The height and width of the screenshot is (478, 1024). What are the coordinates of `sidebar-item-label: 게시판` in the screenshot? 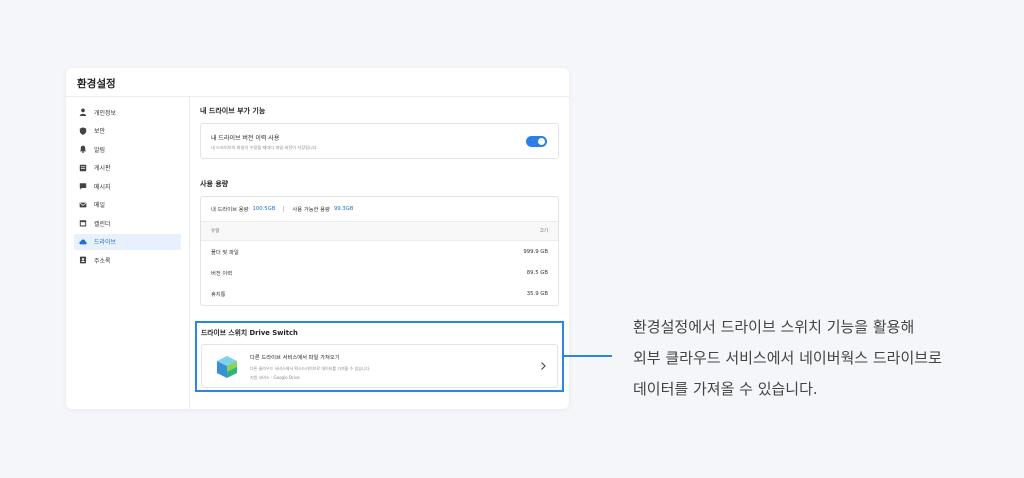 It's located at (102, 168).